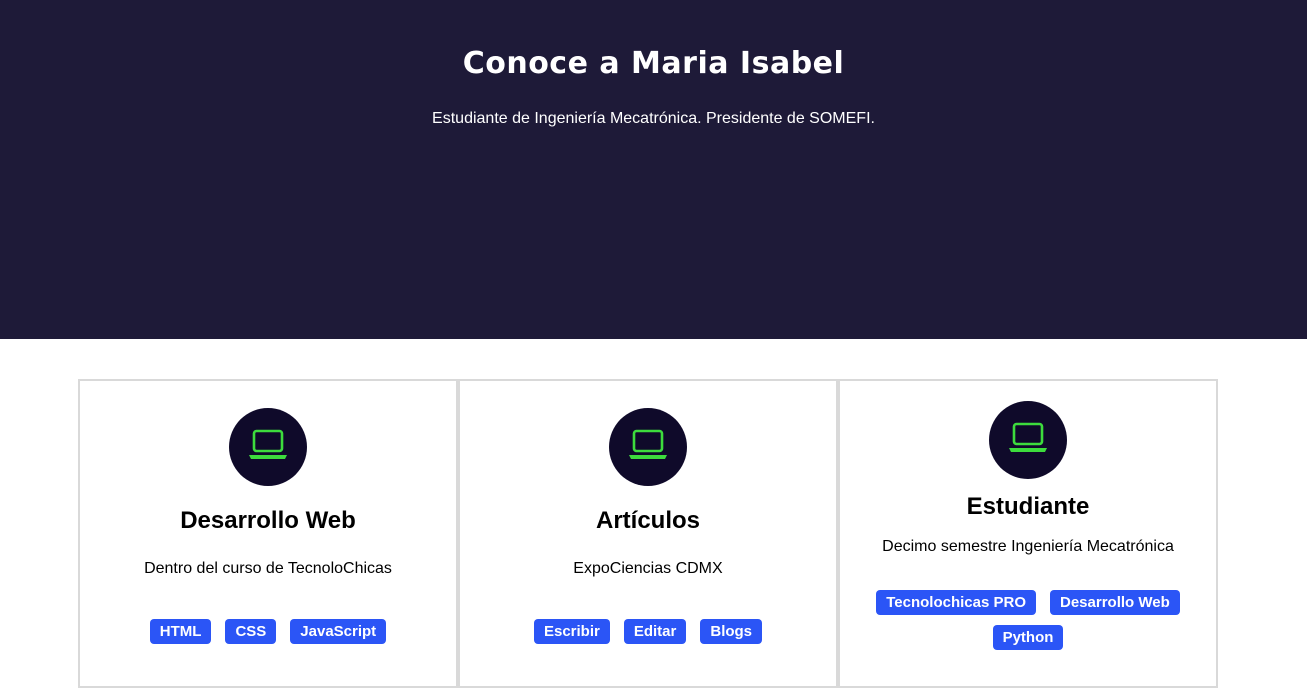 The width and height of the screenshot is (1307, 695). What do you see at coordinates (1028, 506) in the screenshot?
I see `card-title: Estudiante` at bounding box center [1028, 506].